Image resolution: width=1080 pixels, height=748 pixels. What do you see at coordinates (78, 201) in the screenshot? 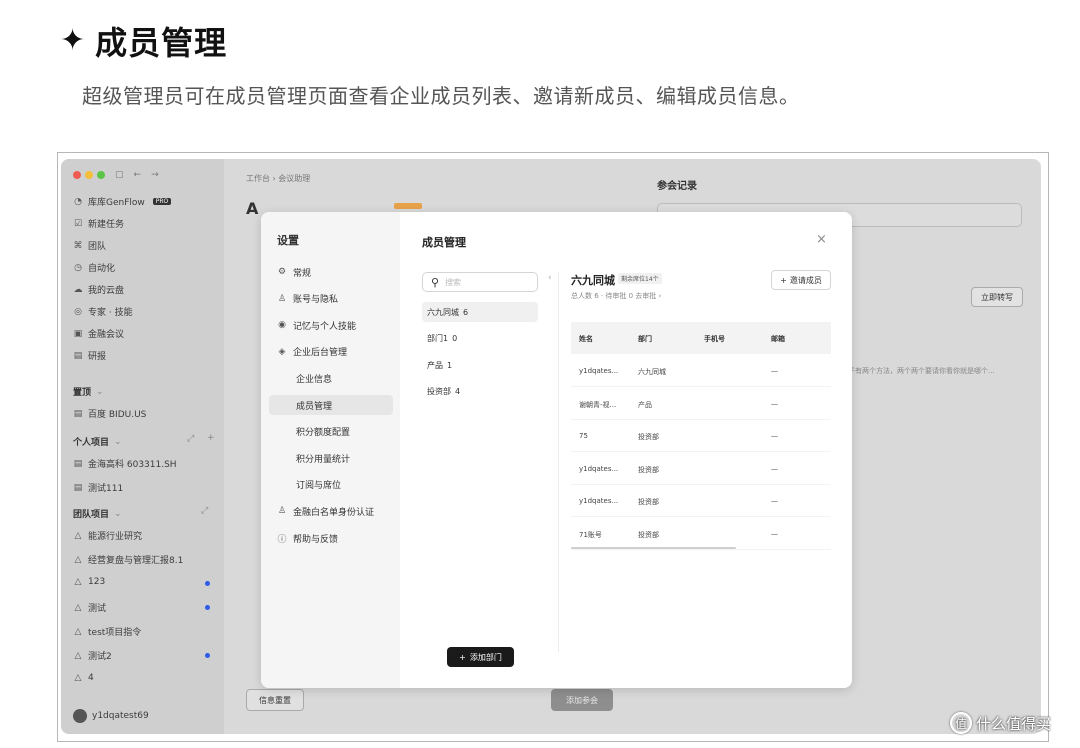
I see `logo-icon: ◔` at bounding box center [78, 201].